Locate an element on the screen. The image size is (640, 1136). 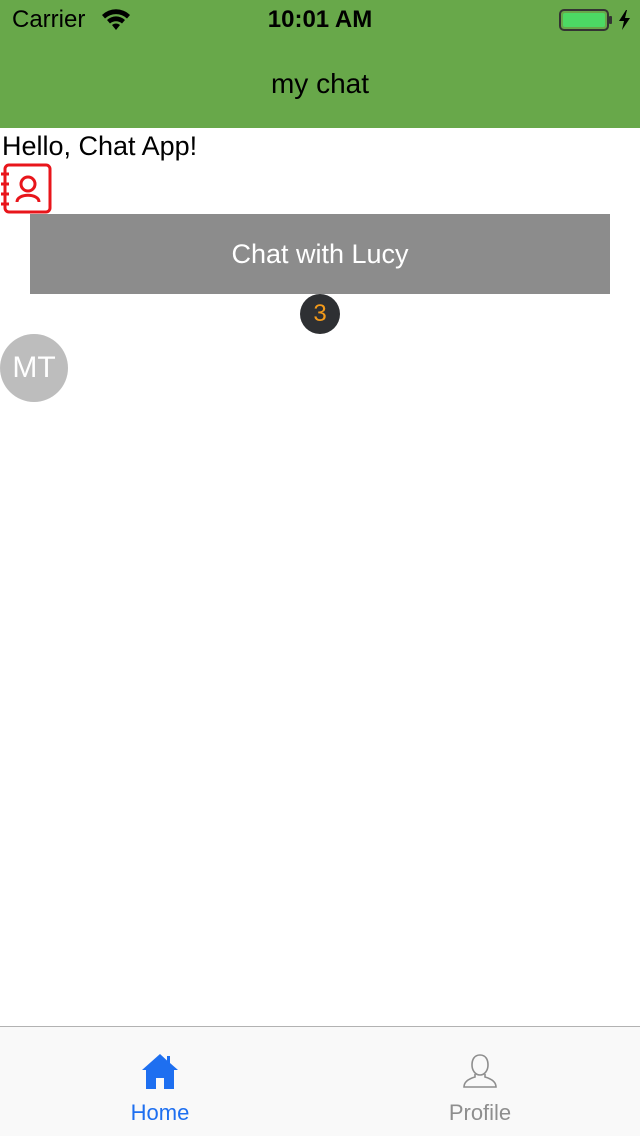
chat-with-lucy-button: Chat with Lucy is located at coordinates (320, 254).